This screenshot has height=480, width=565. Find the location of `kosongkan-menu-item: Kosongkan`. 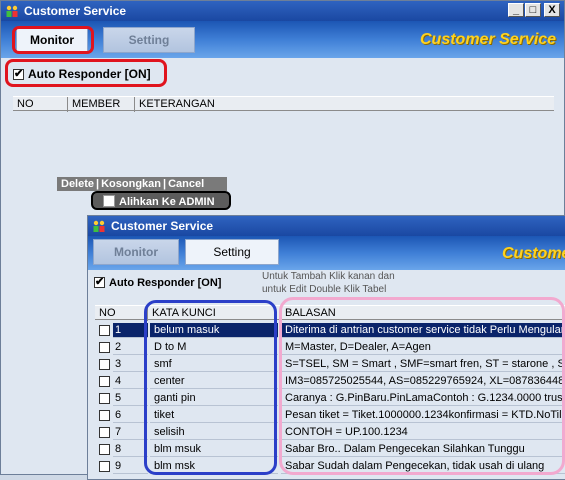

kosongkan-menu-item: Kosongkan is located at coordinates (131, 184).